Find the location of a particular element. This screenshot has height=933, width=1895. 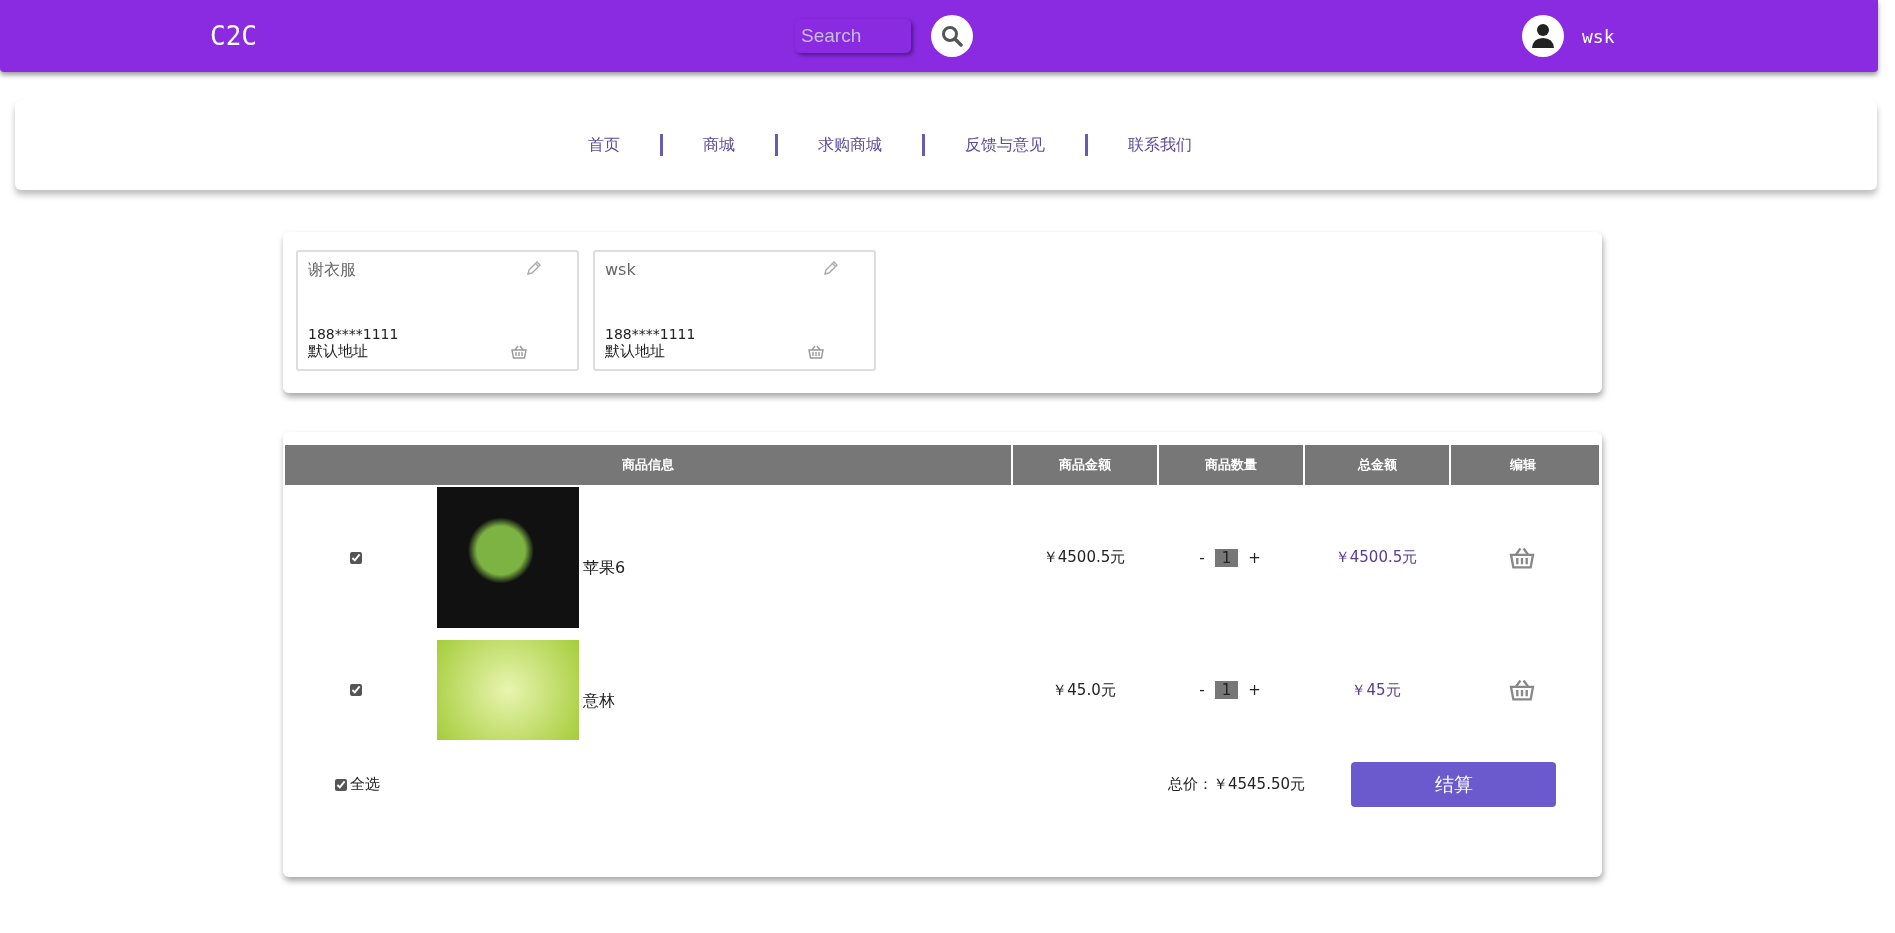

item-total: ￥45元 is located at coordinates (1376, 690).